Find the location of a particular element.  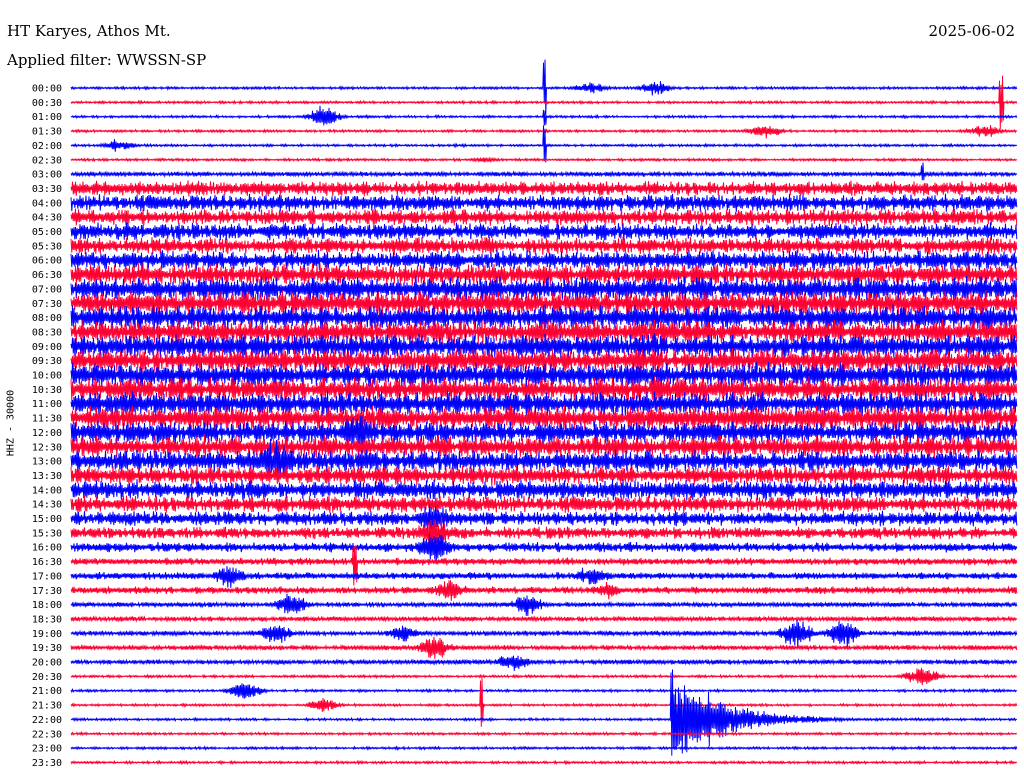

trace-16:30 is located at coordinates (544, 565).